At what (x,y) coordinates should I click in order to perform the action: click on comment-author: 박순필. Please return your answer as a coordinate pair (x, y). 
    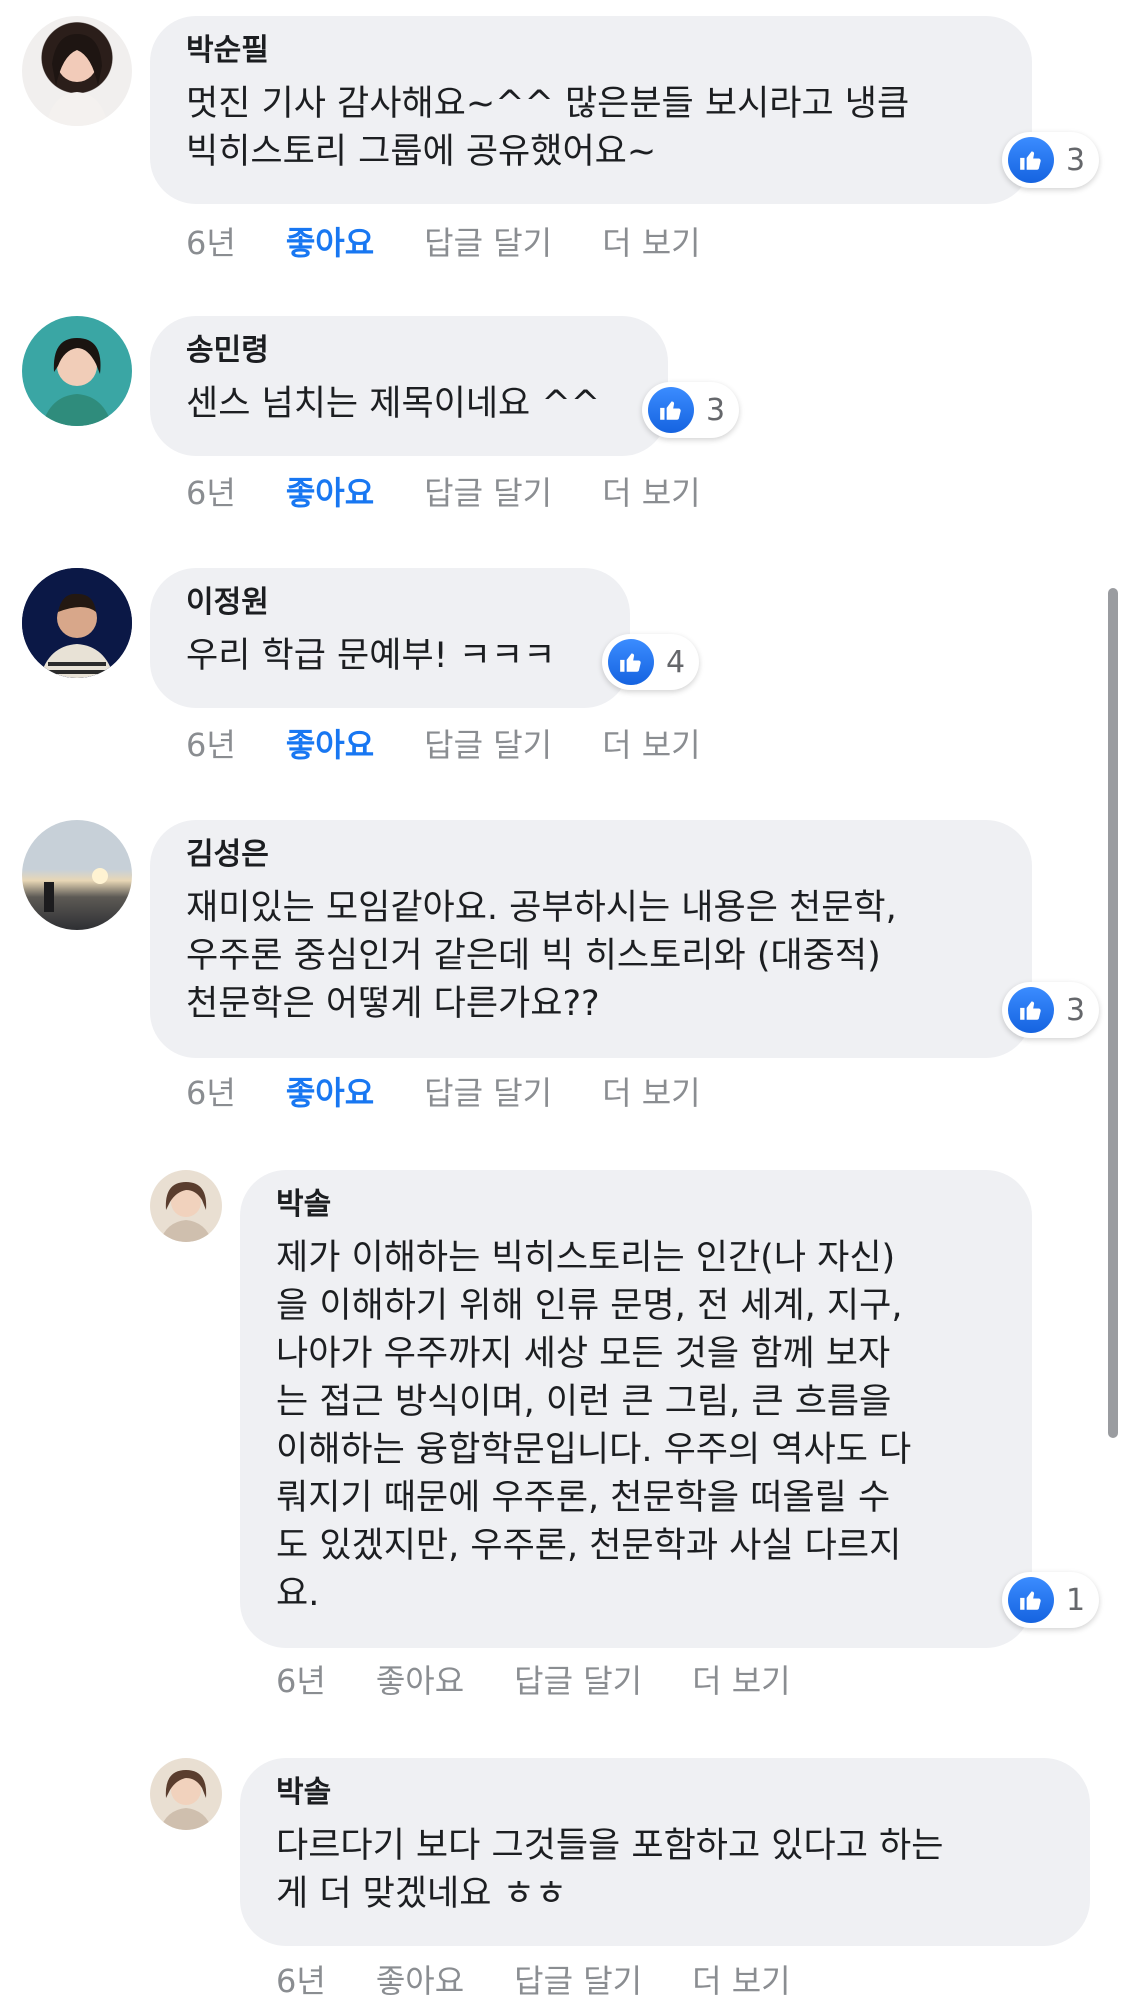
    Looking at the image, I should click on (591, 51).